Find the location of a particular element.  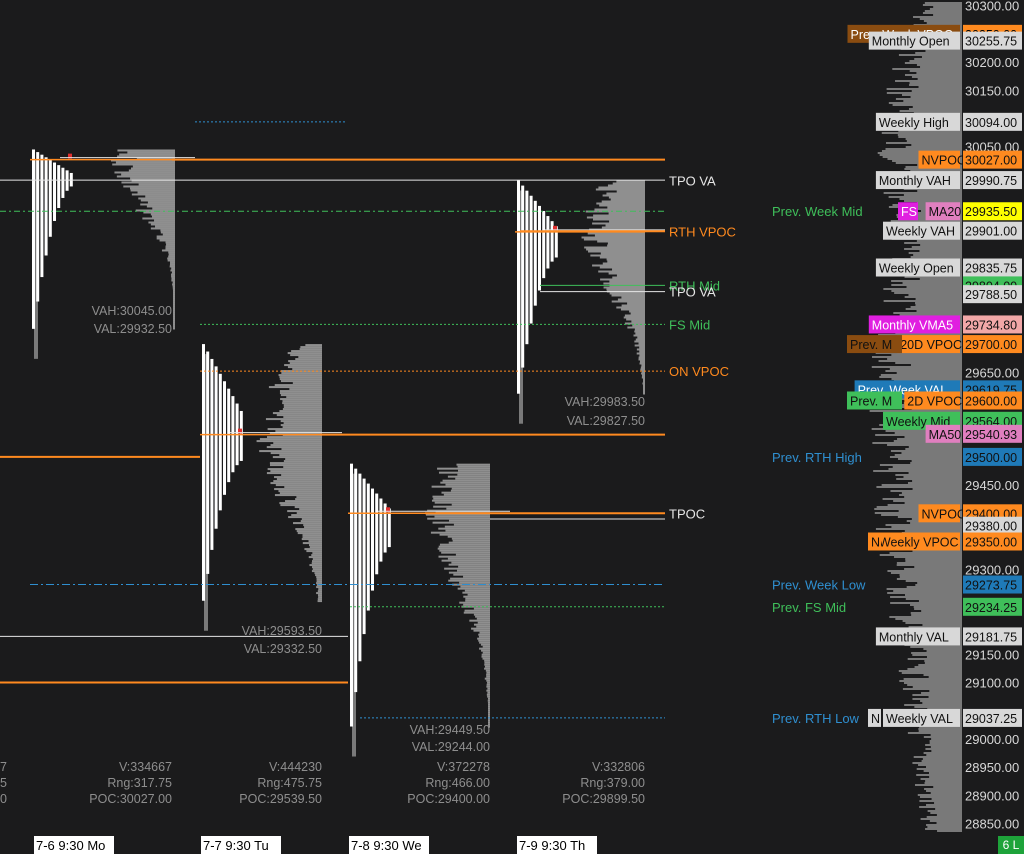

x-tick-label: 7-6 9:30 Mo is located at coordinates (70, 845).